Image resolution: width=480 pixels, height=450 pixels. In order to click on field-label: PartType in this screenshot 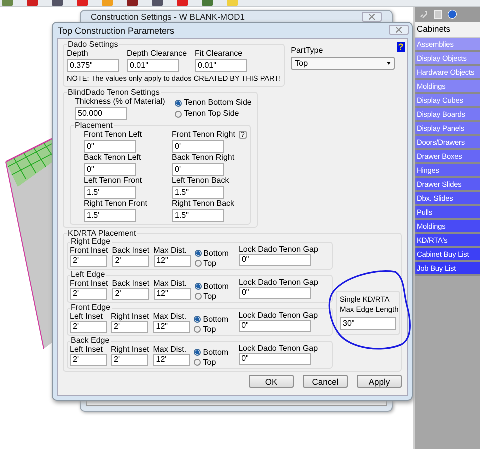, I will do `click(307, 51)`.